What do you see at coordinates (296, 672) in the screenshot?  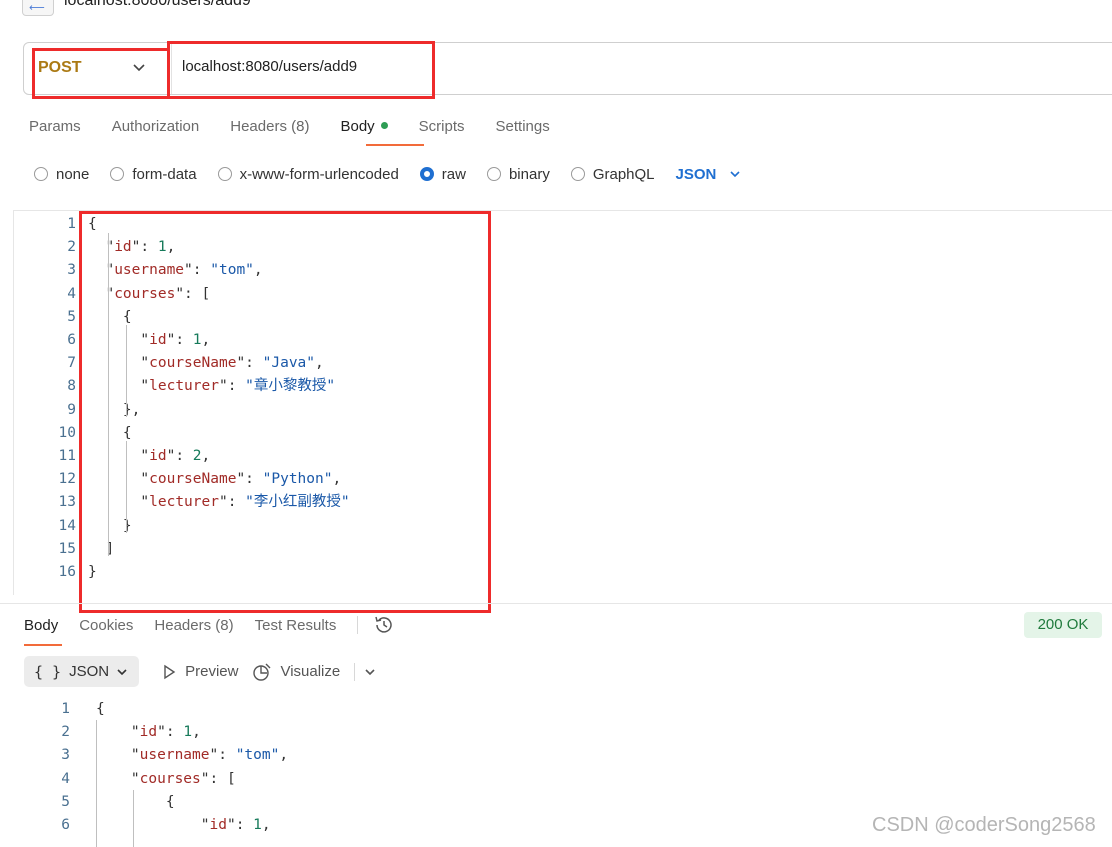 I see `visualize-button: Visualize` at bounding box center [296, 672].